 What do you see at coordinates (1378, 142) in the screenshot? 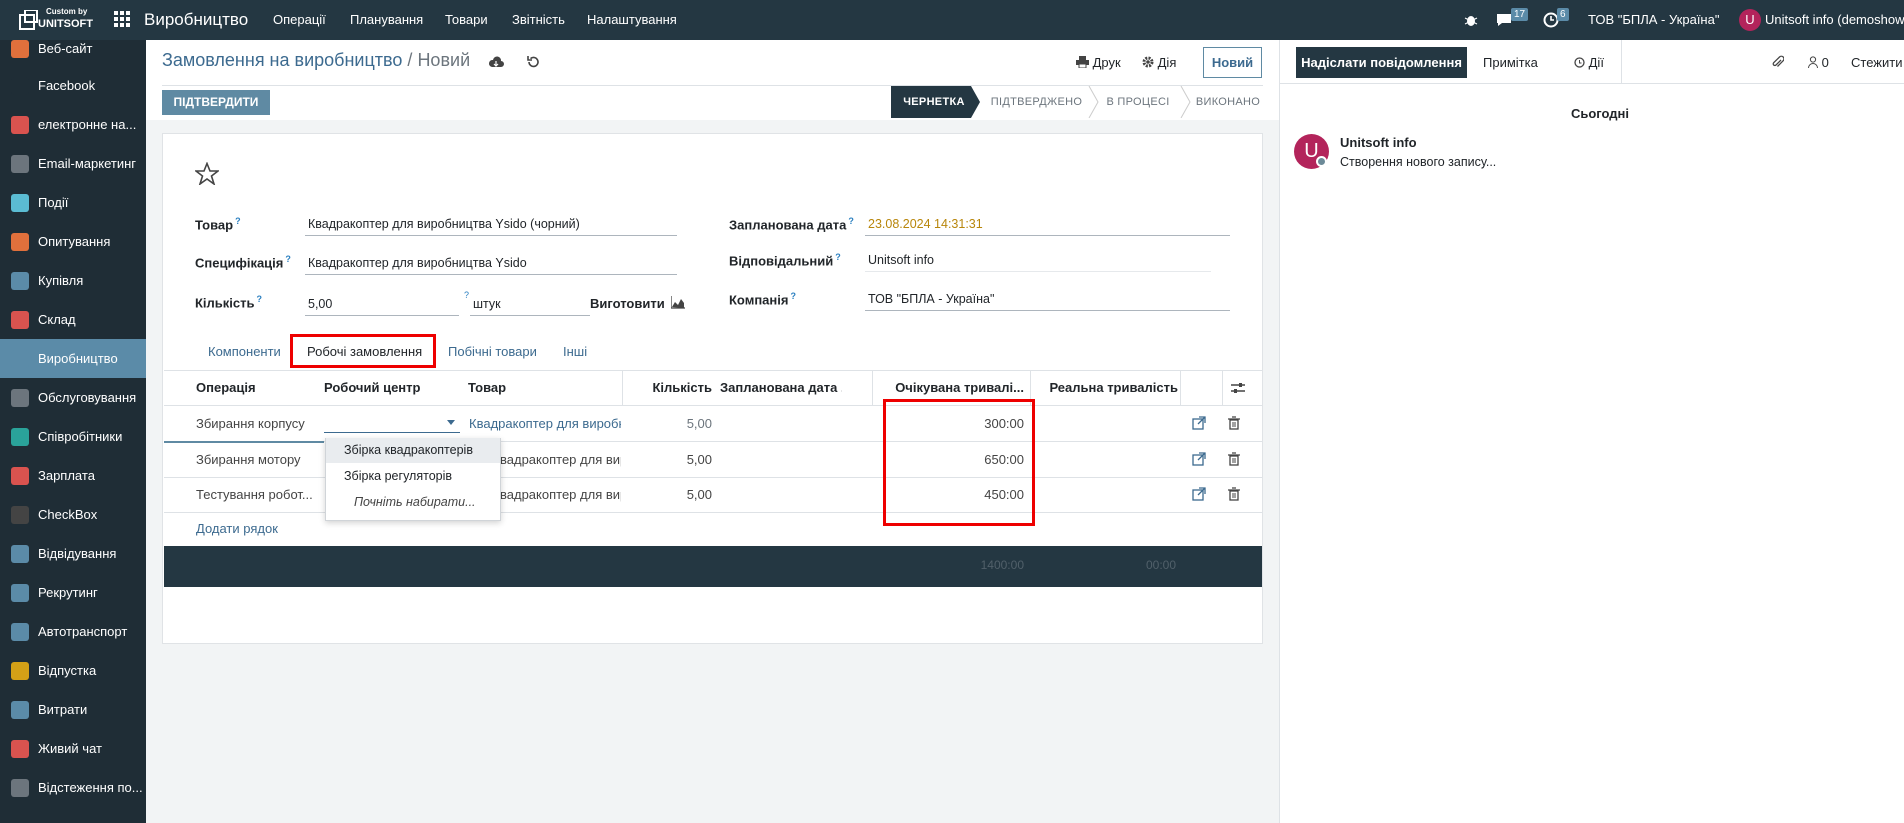
I see `message-author: Unitsoft info` at bounding box center [1378, 142].